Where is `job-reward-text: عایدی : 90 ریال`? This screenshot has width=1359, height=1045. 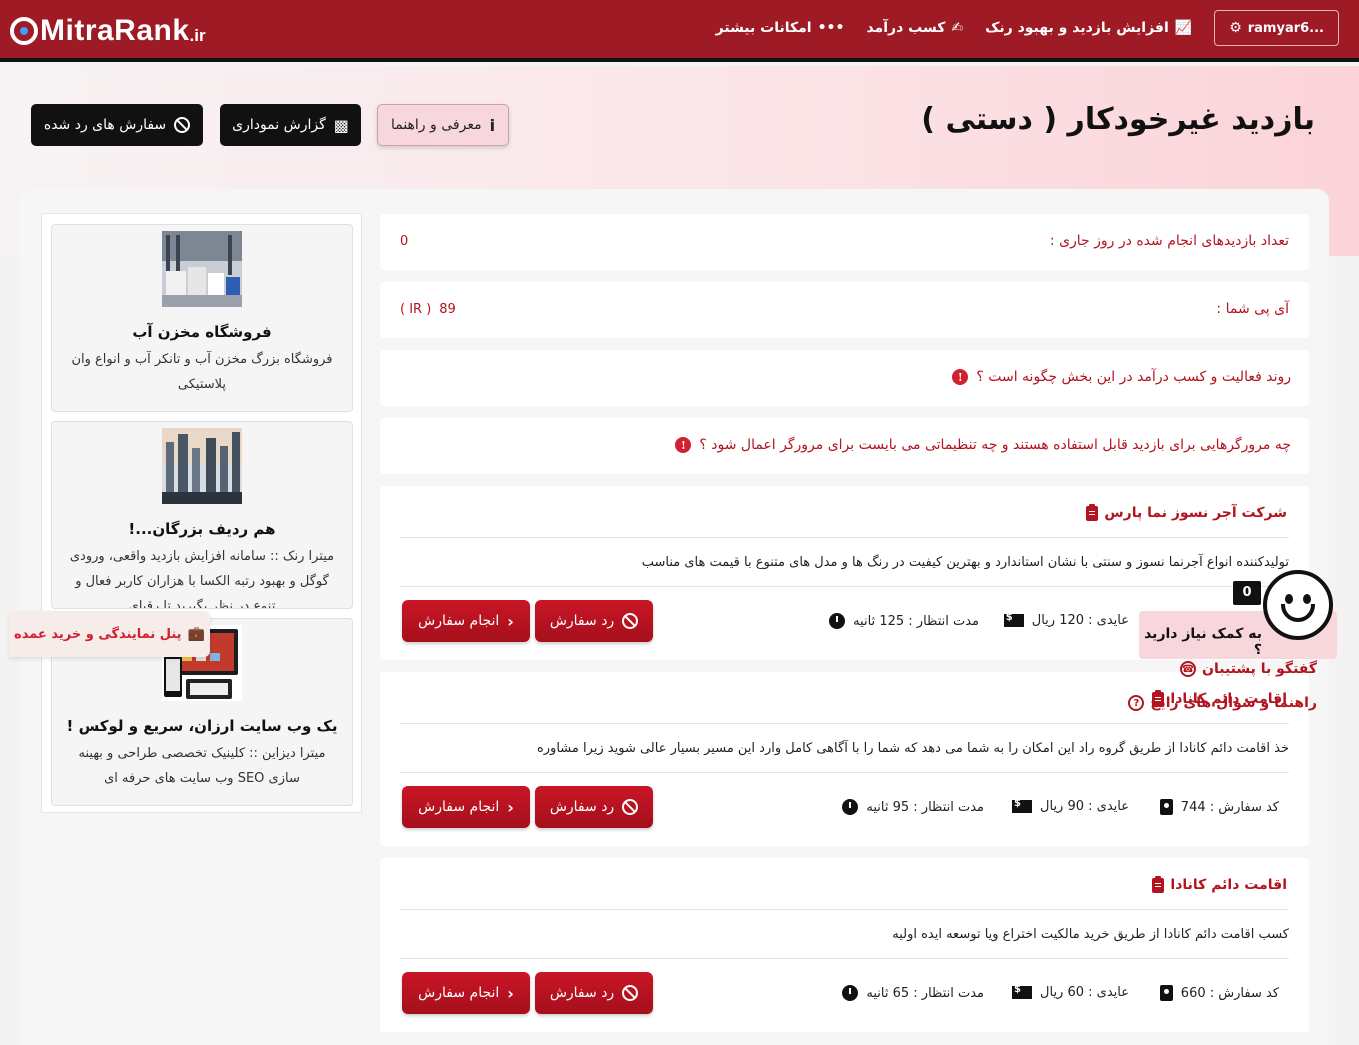 job-reward-text: عایدی : 90 ریال is located at coordinates (1084, 806).